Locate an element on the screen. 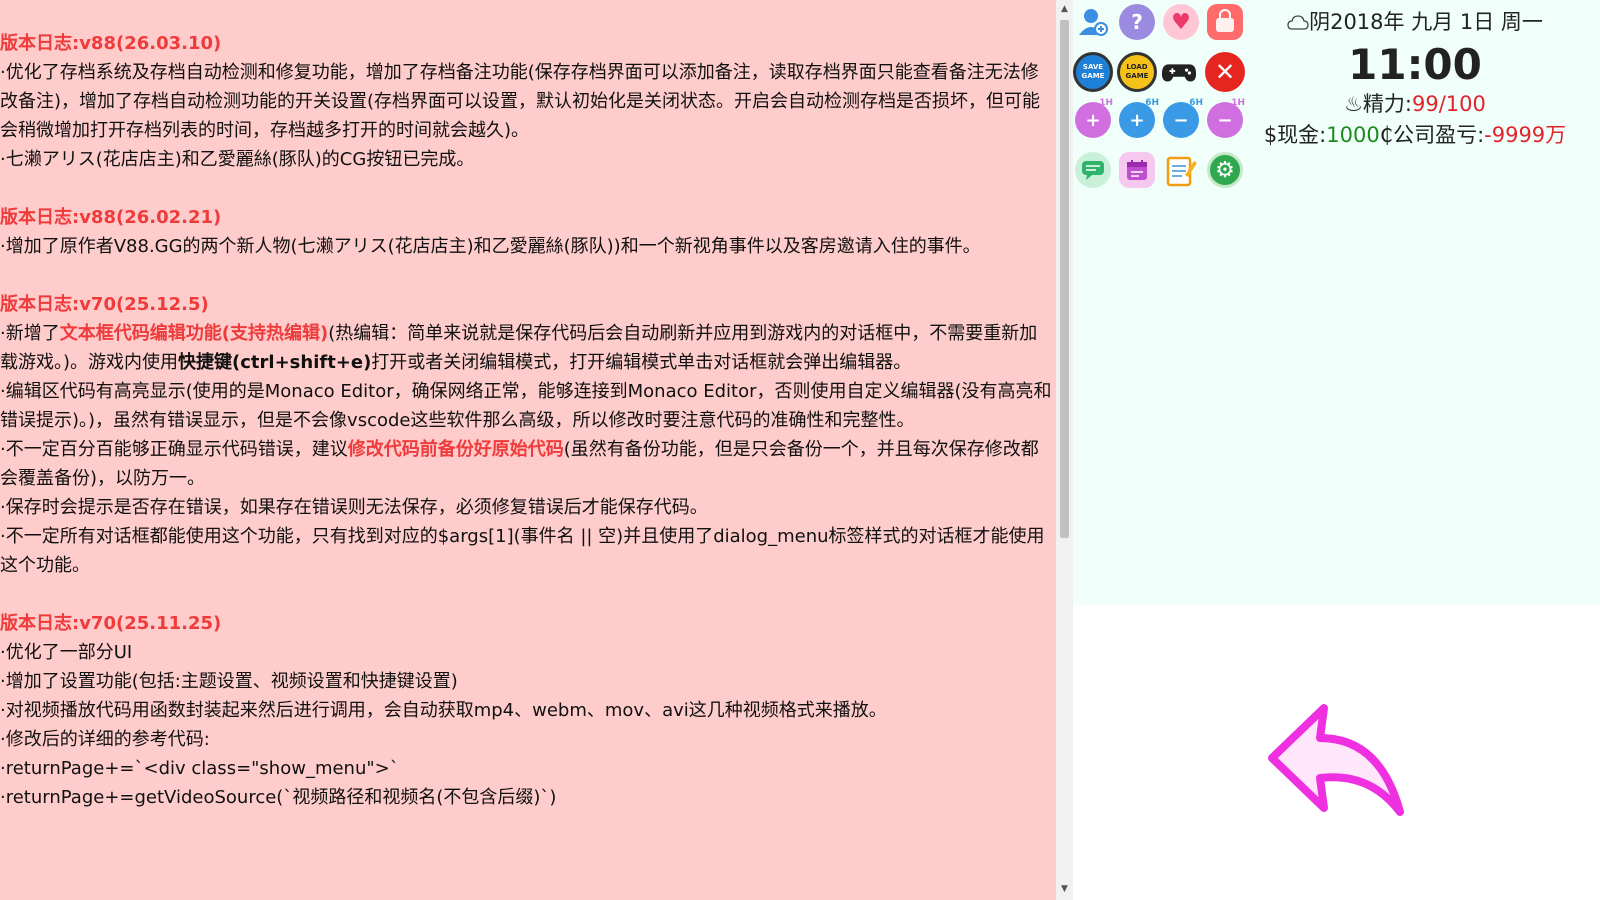 This screenshot has width=1600, height=900. notes-icon is located at coordinates (1181, 170).